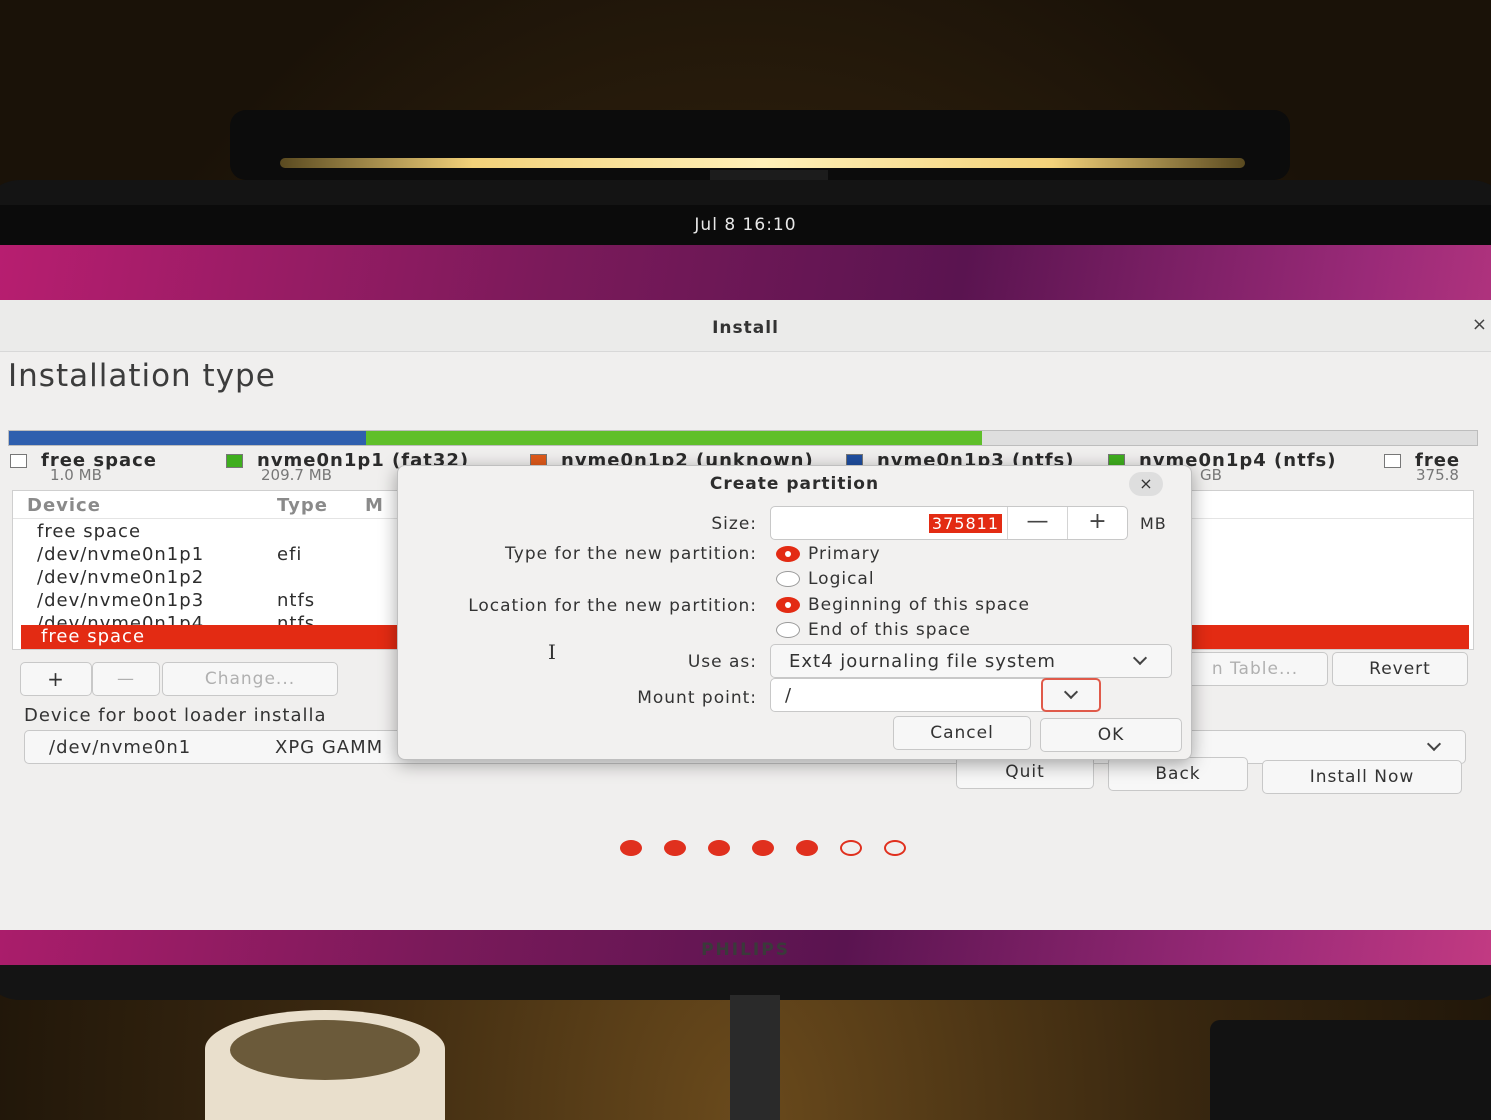 The image size is (1491, 1120). Describe the element at coordinates (1111, 735) in the screenshot. I see `ok-button: OK` at that location.